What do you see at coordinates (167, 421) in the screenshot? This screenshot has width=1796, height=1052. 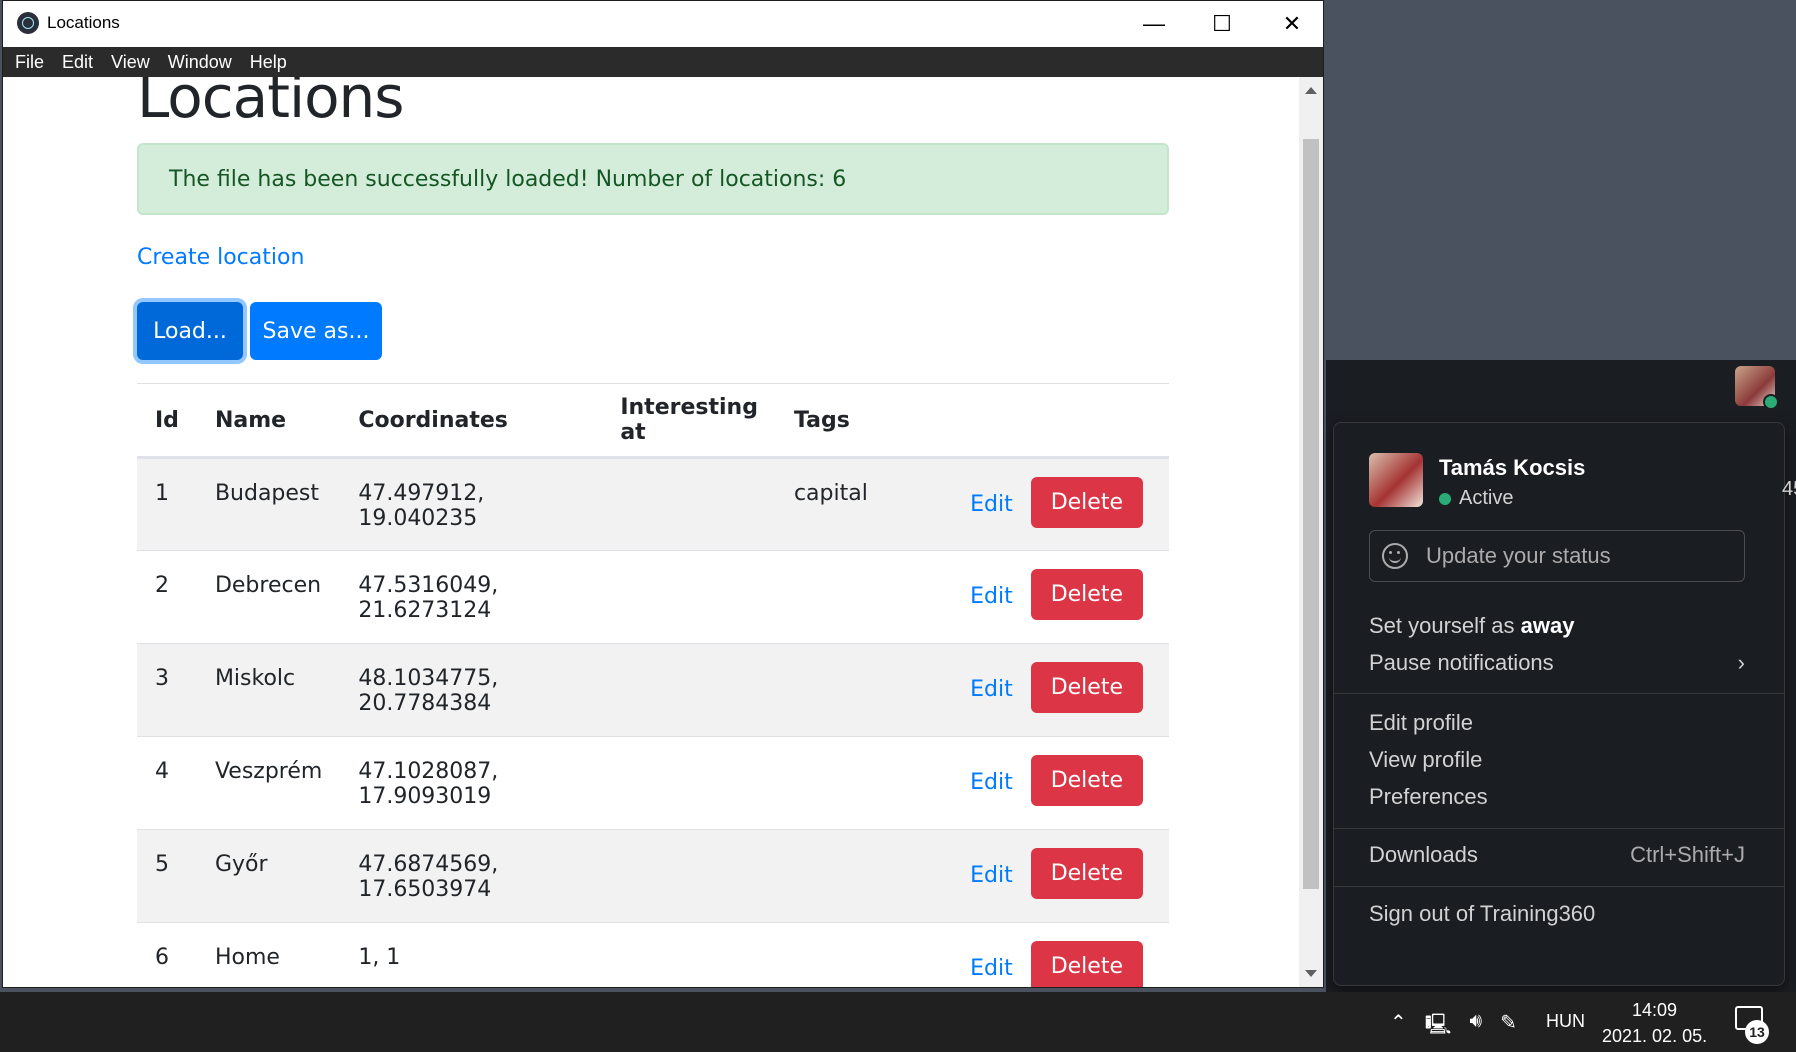 I see `column-header-id: Id` at bounding box center [167, 421].